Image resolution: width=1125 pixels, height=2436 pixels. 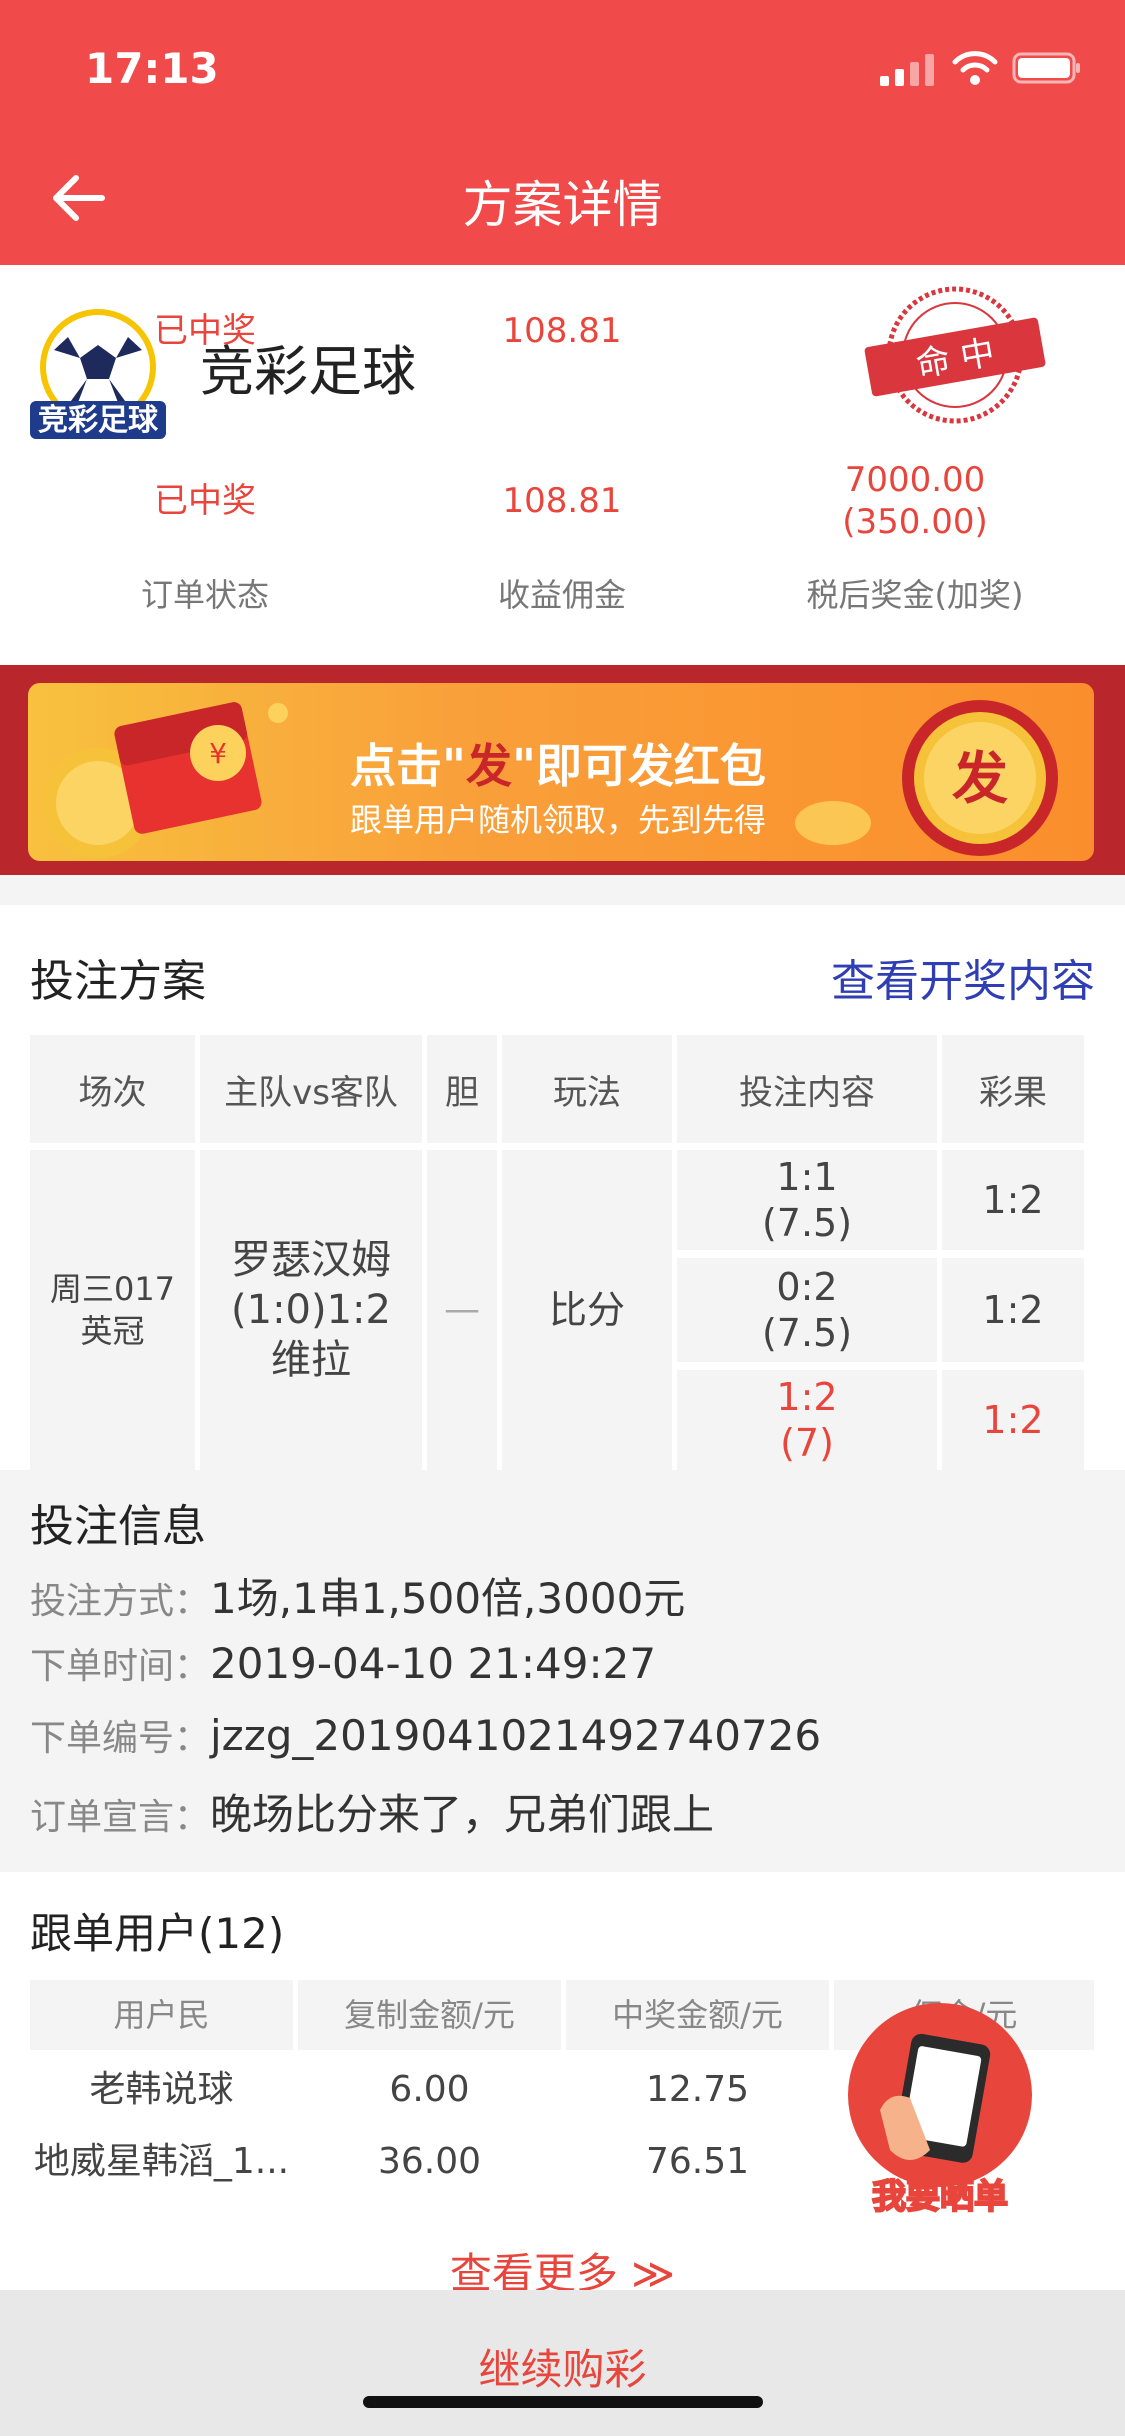 What do you see at coordinates (112, 1331) in the screenshot?
I see `match-league: 英冠` at bounding box center [112, 1331].